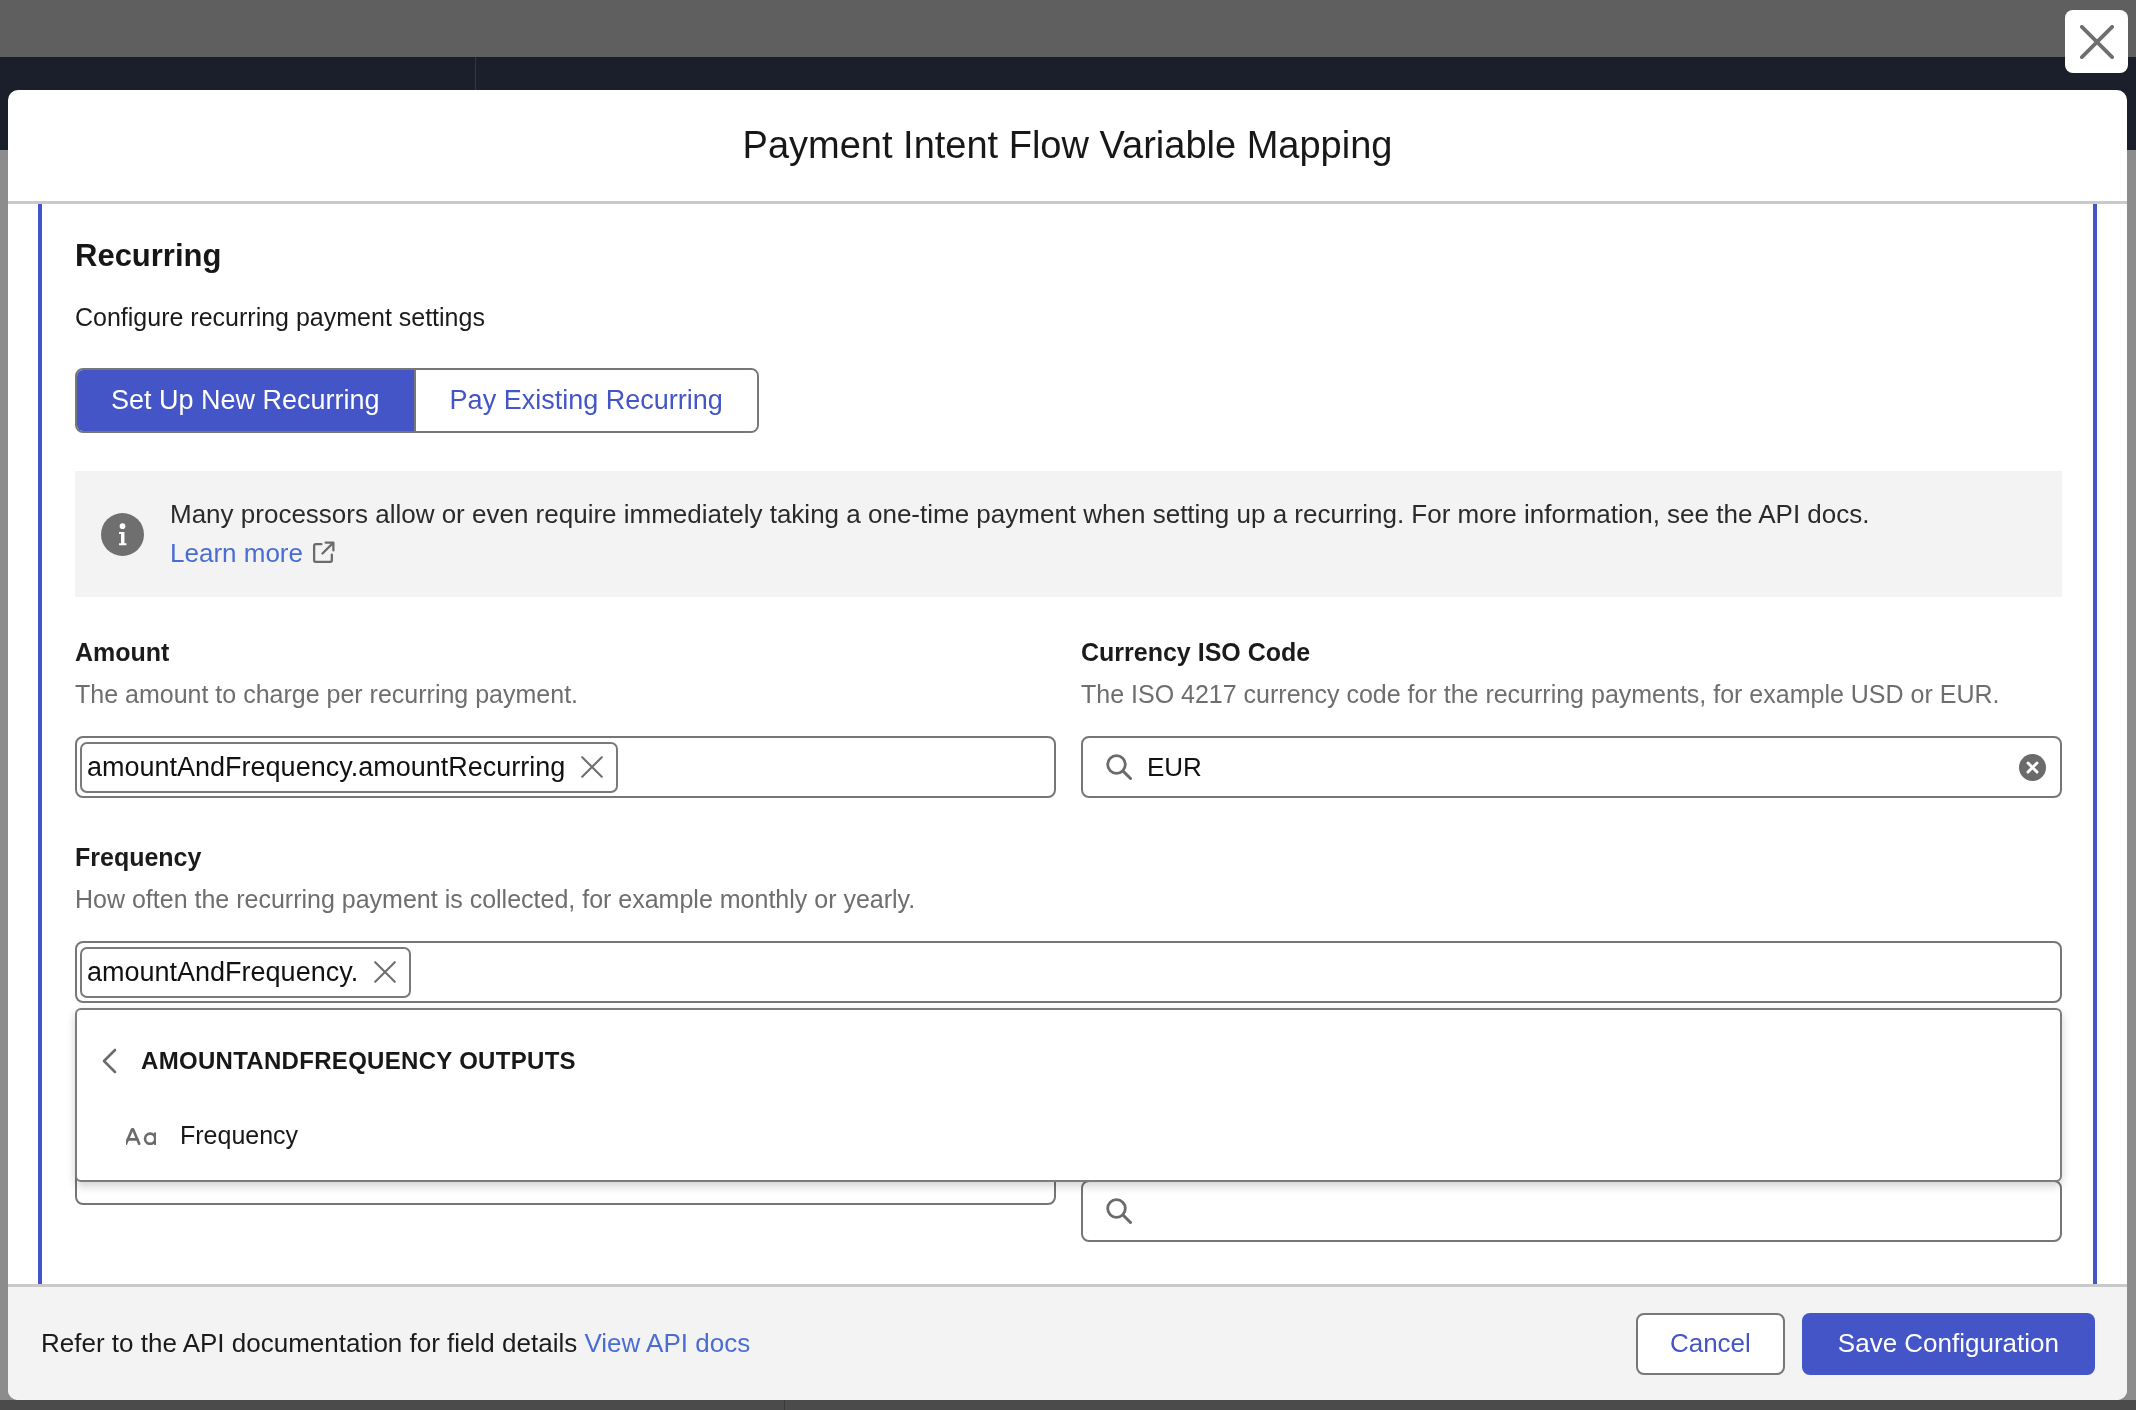 This screenshot has width=2136, height=1410. Describe the element at coordinates (358, 1061) in the screenshot. I see `menu-heading: AMOUNTANDFREQUENCY OUTPUTS` at that location.